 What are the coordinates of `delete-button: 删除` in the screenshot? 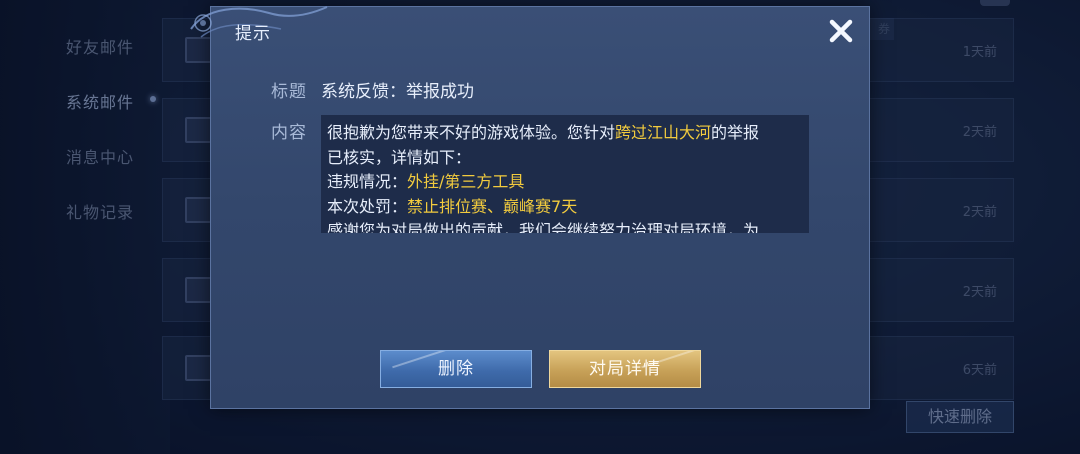 It's located at (456, 369).